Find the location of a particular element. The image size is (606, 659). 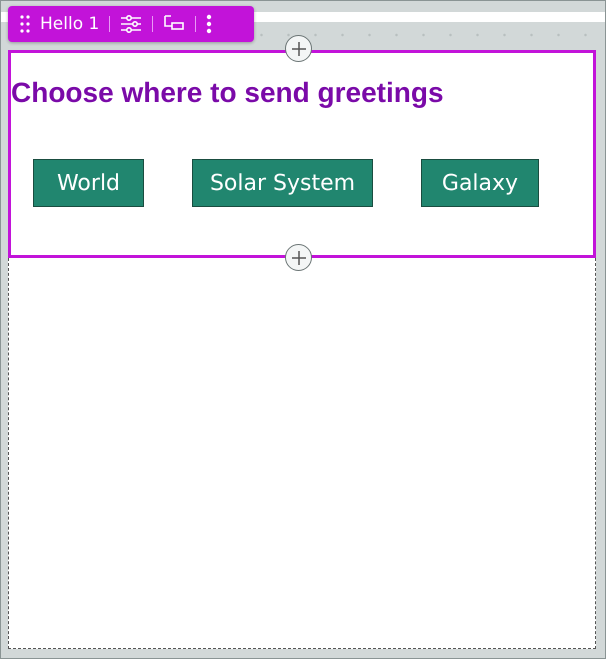

greeting-button: World is located at coordinates (88, 183).